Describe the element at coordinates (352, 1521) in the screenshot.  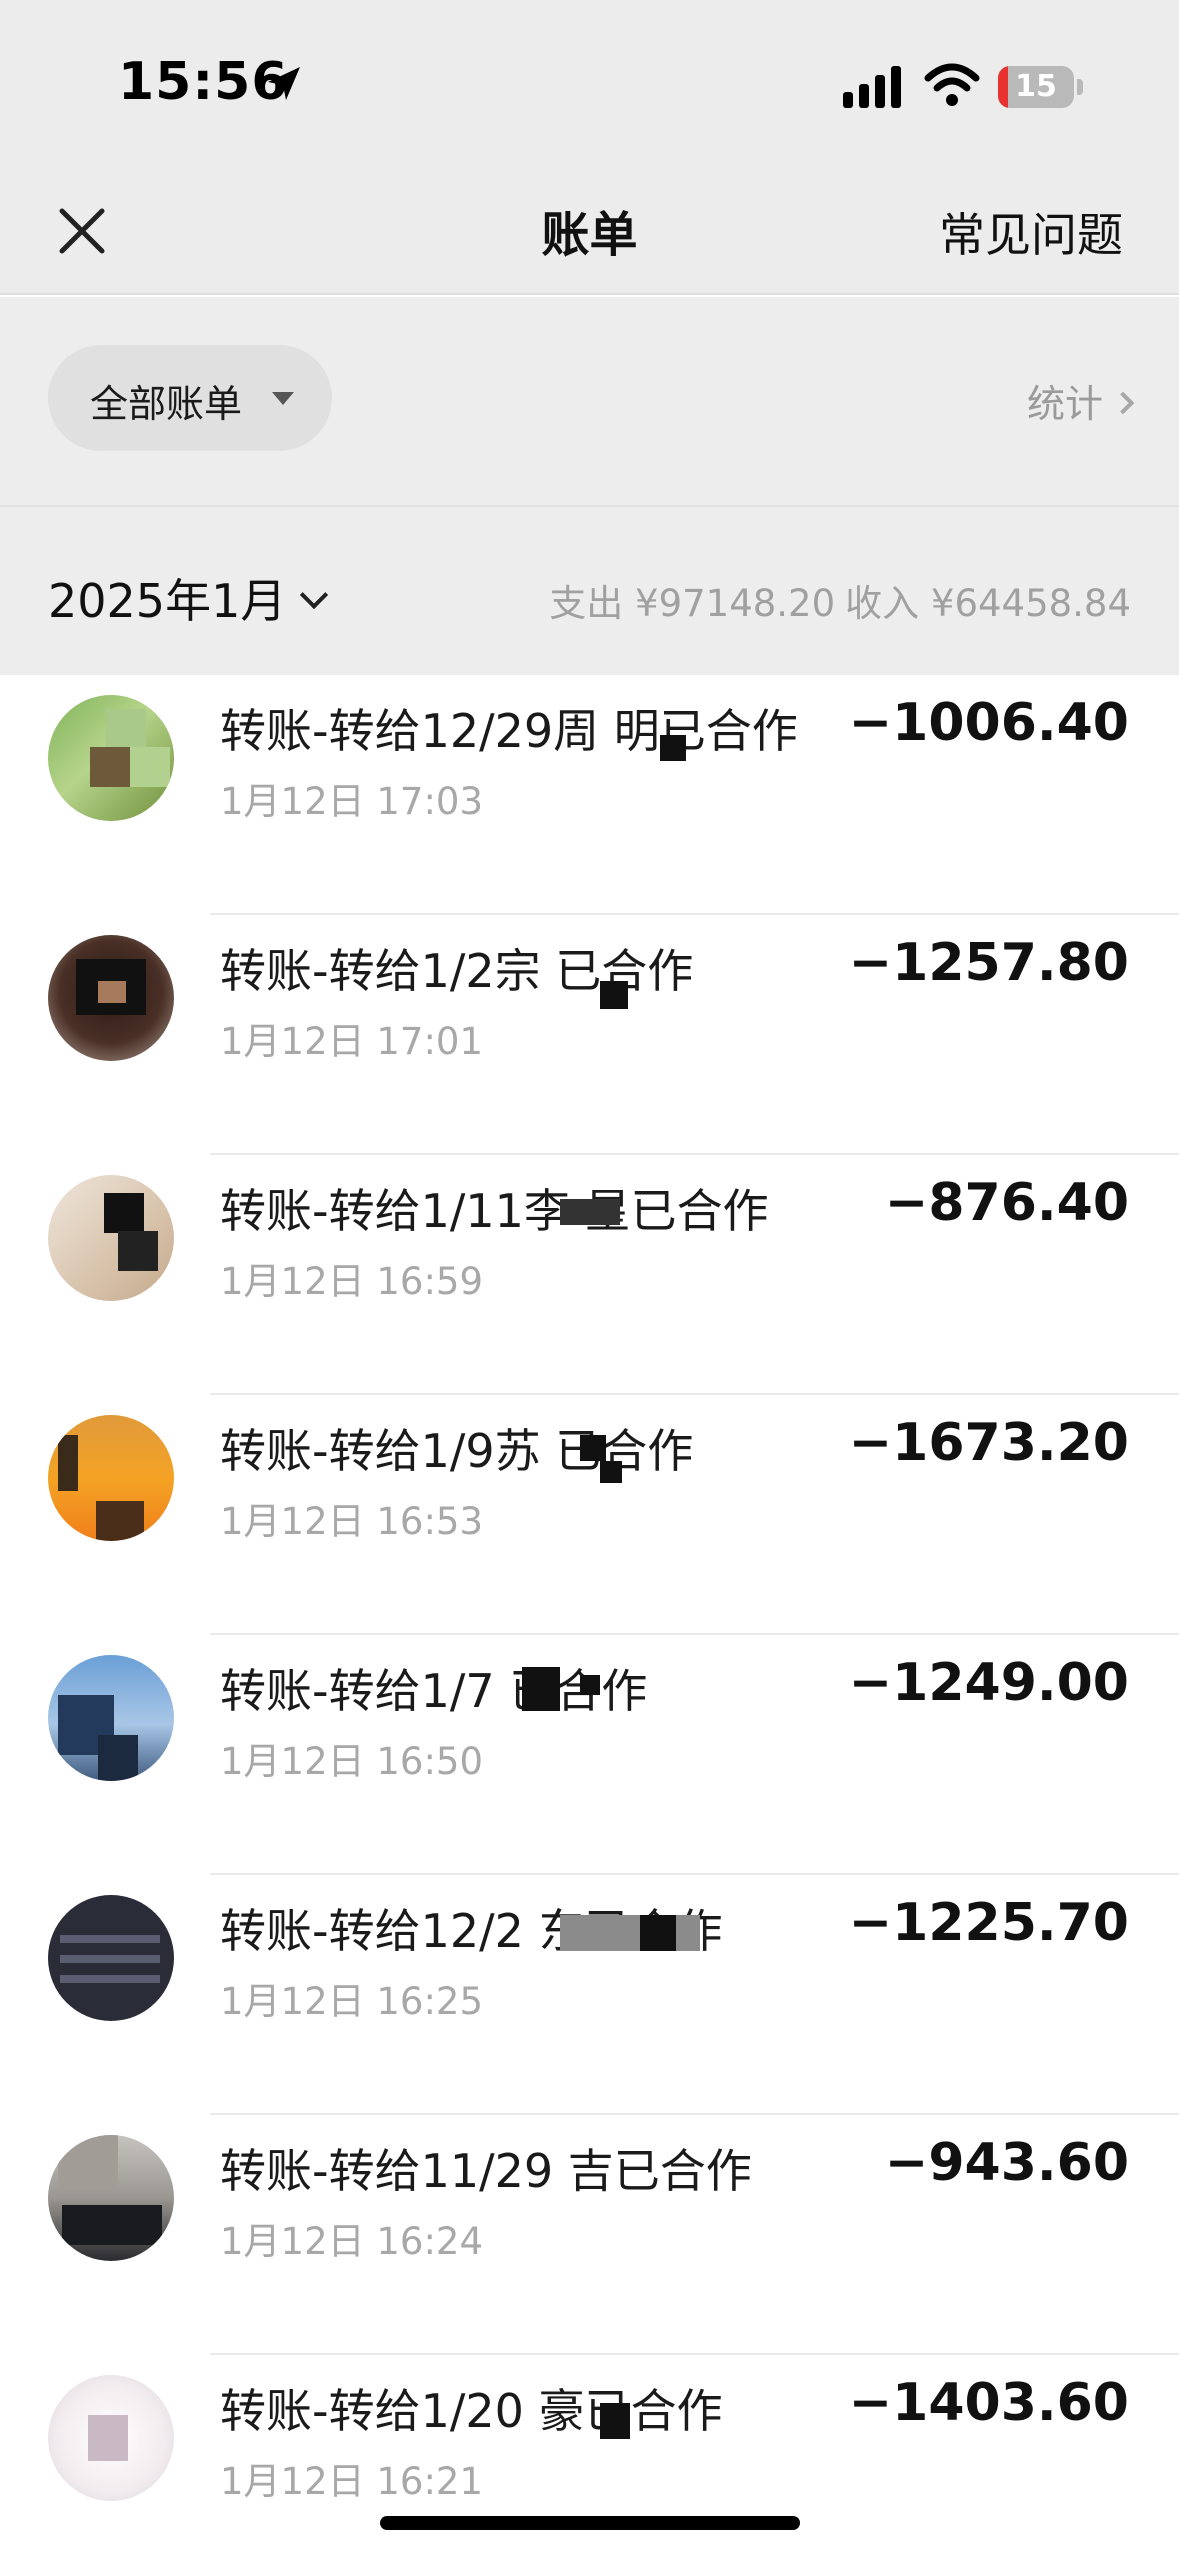
I see `transaction-time: 1月12日 16:53` at that location.